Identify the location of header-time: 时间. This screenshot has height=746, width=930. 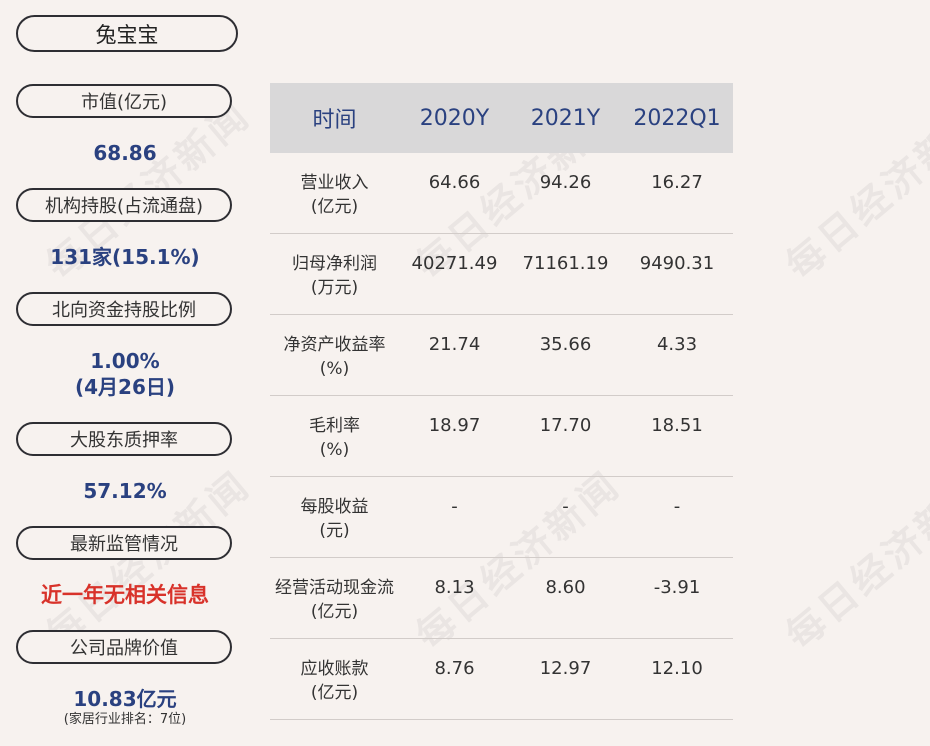
(334, 120).